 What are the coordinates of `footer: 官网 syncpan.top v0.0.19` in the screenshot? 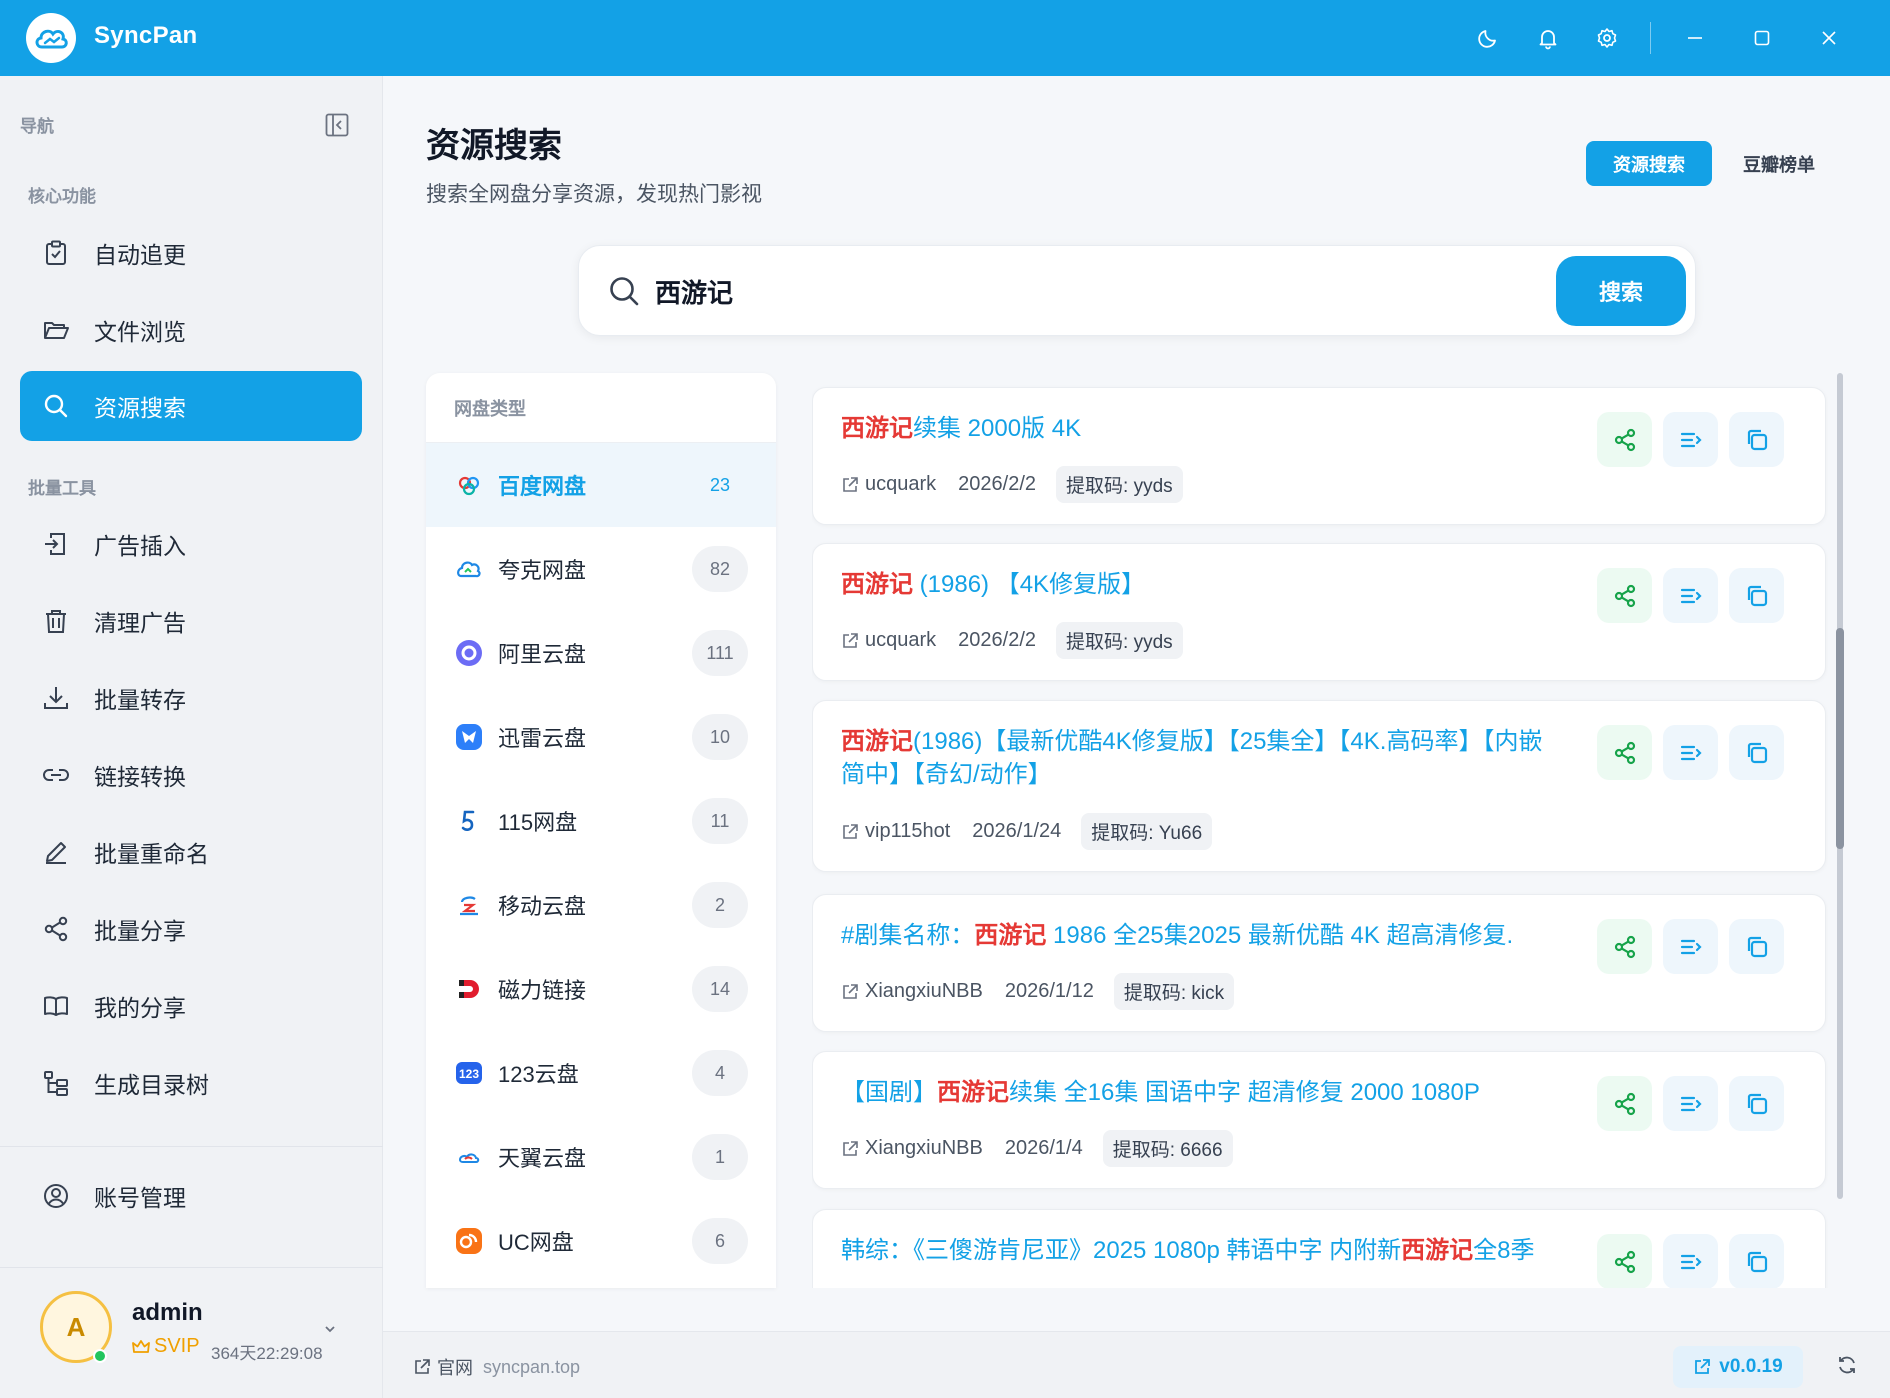 It's located at (1136, 1364).